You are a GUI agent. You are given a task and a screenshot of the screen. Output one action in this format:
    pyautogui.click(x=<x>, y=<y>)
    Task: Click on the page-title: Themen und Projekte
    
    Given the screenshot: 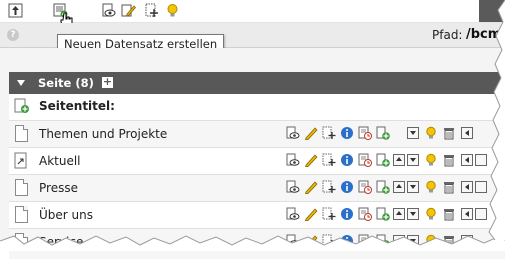 What is the action you would take?
    pyautogui.click(x=103, y=134)
    